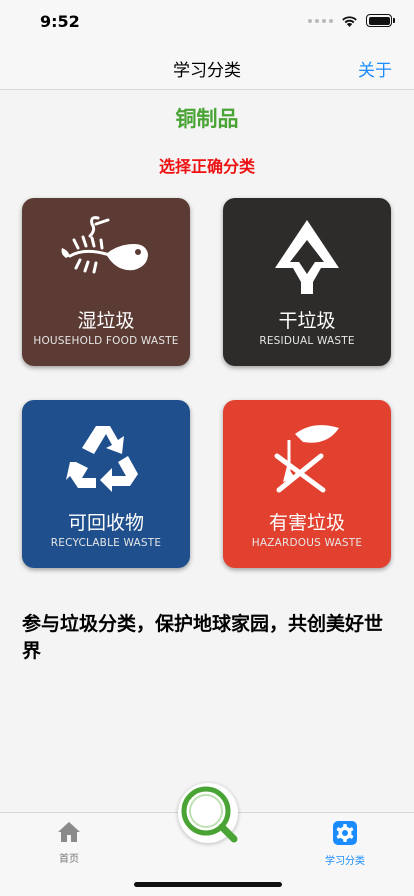 This screenshot has width=414, height=896. I want to click on category-label-cn: 湿垃圾, so click(106, 321).